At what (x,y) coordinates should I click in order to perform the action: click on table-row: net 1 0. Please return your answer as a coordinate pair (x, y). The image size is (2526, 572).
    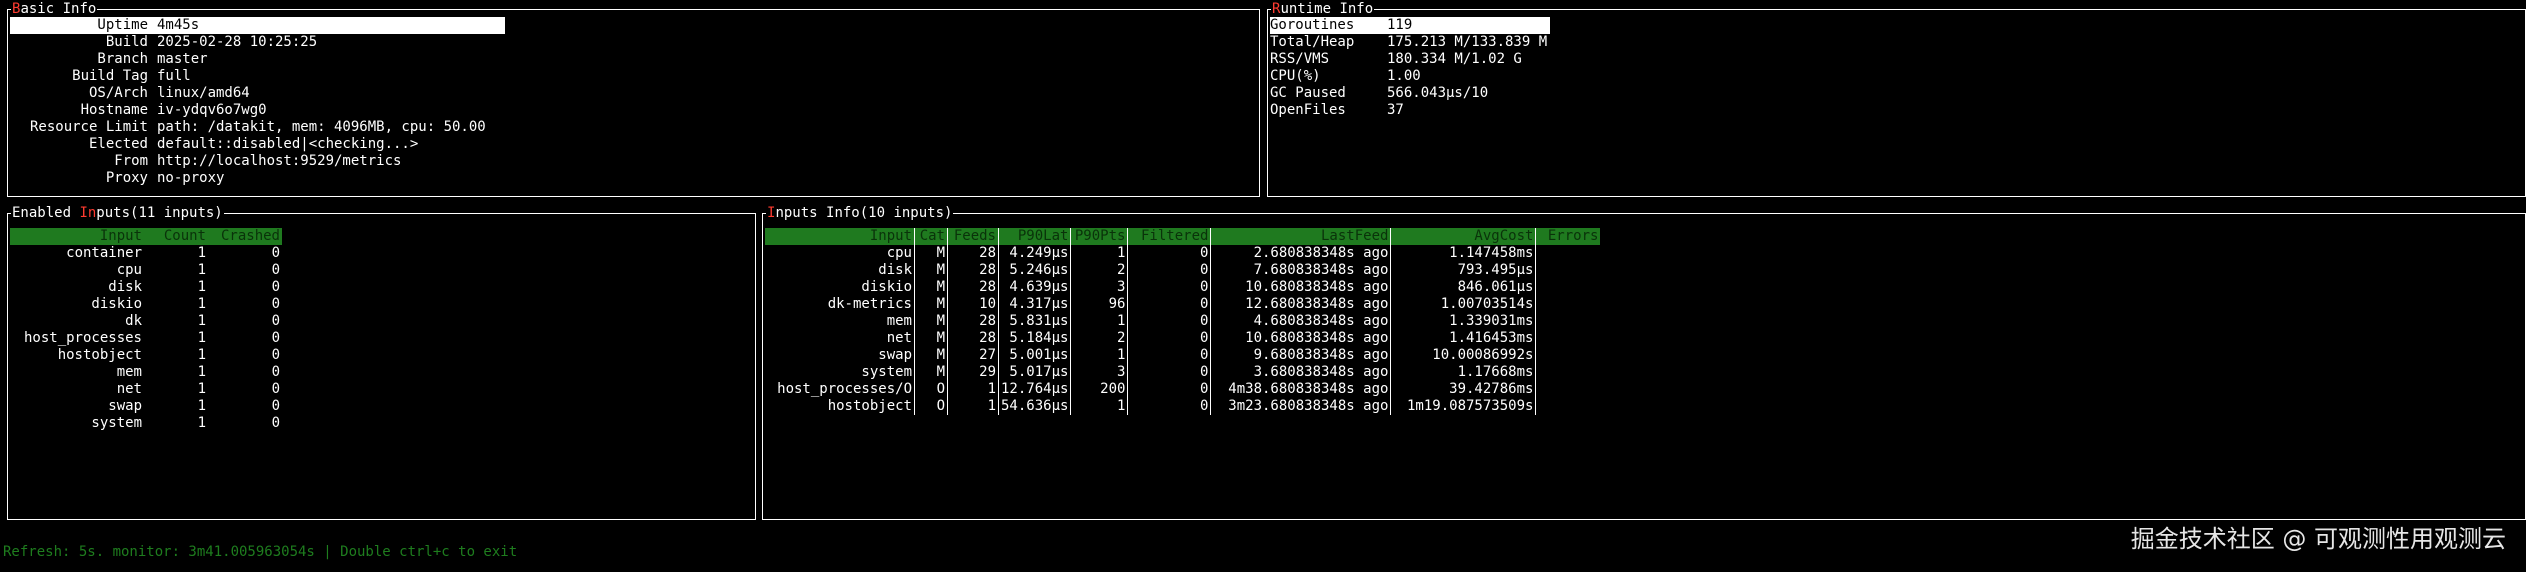
    Looking at the image, I should click on (146, 389).